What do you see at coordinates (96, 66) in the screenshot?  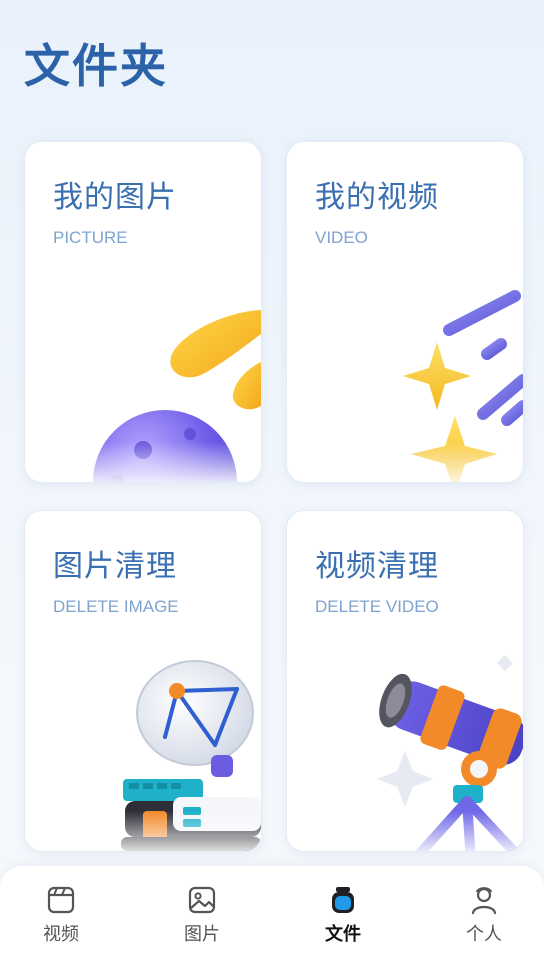 I see `page-title: 文件夹` at bounding box center [96, 66].